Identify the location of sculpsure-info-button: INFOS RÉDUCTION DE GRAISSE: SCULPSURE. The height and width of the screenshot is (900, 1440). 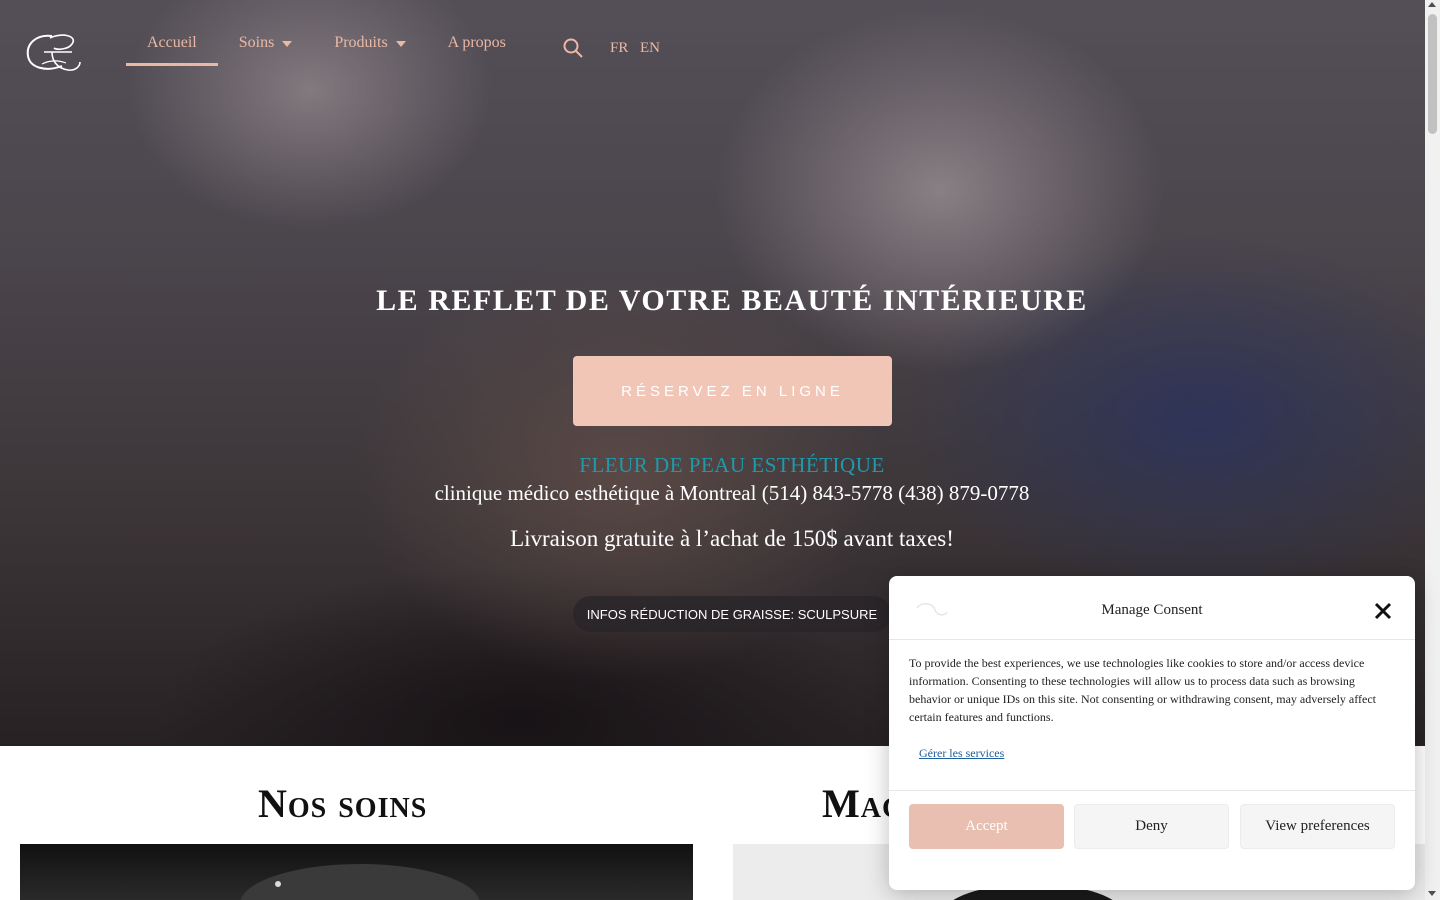
(732, 614).